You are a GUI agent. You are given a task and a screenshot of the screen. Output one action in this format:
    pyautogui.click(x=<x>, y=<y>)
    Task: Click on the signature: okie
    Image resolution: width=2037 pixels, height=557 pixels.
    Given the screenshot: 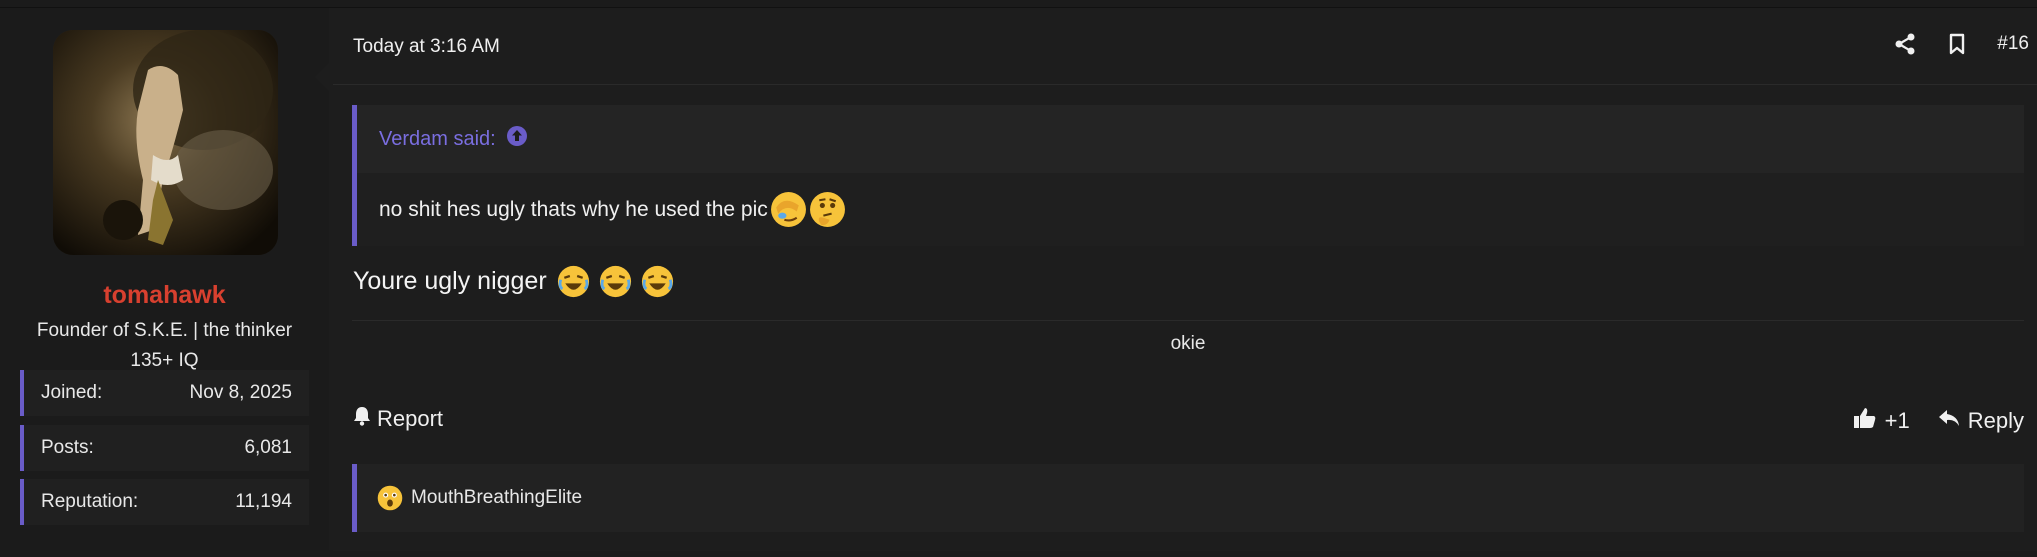 What is the action you would take?
    pyautogui.click(x=1188, y=337)
    